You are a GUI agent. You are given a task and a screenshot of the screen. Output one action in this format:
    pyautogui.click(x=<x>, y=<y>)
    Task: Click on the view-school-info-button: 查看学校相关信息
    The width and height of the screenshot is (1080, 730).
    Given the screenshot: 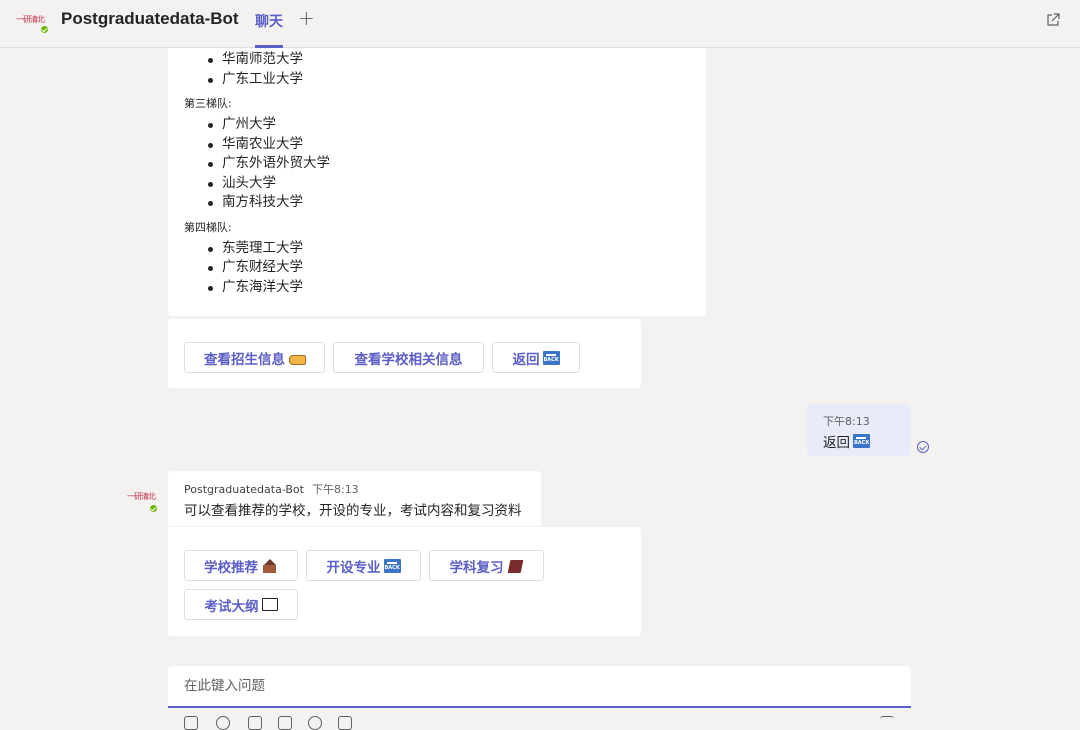 What is the action you would take?
    pyautogui.click(x=408, y=357)
    